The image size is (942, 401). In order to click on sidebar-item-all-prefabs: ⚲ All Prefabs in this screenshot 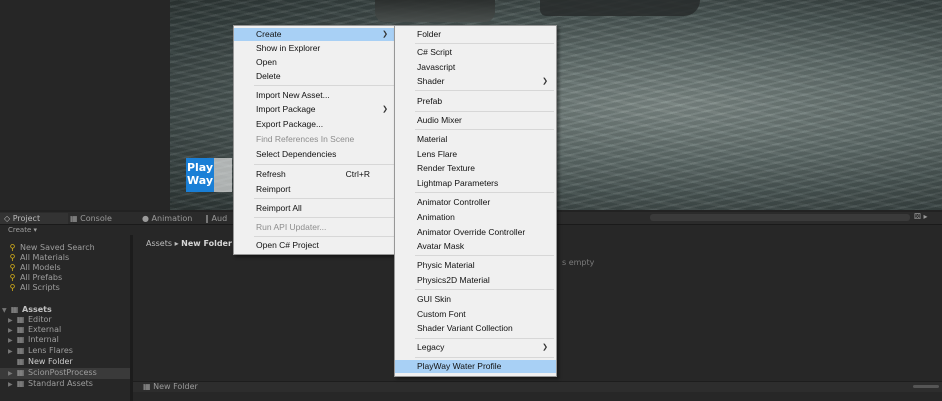, I will do `click(35, 278)`.